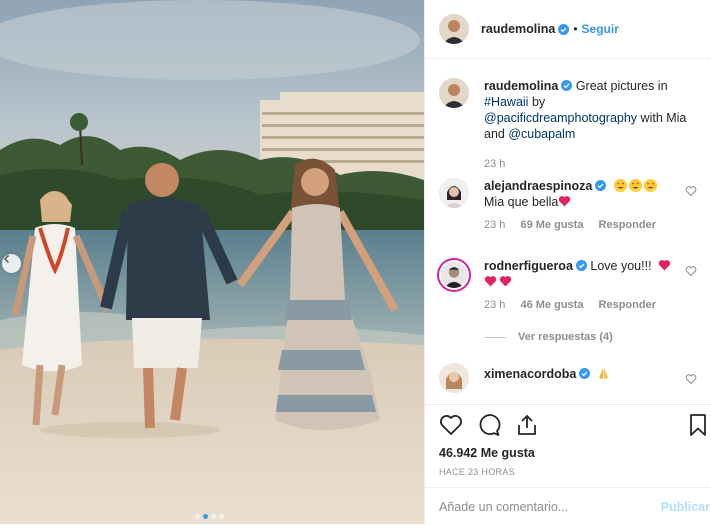  What do you see at coordinates (494, 164) in the screenshot?
I see `caption-time: 23 h` at bounding box center [494, 164].